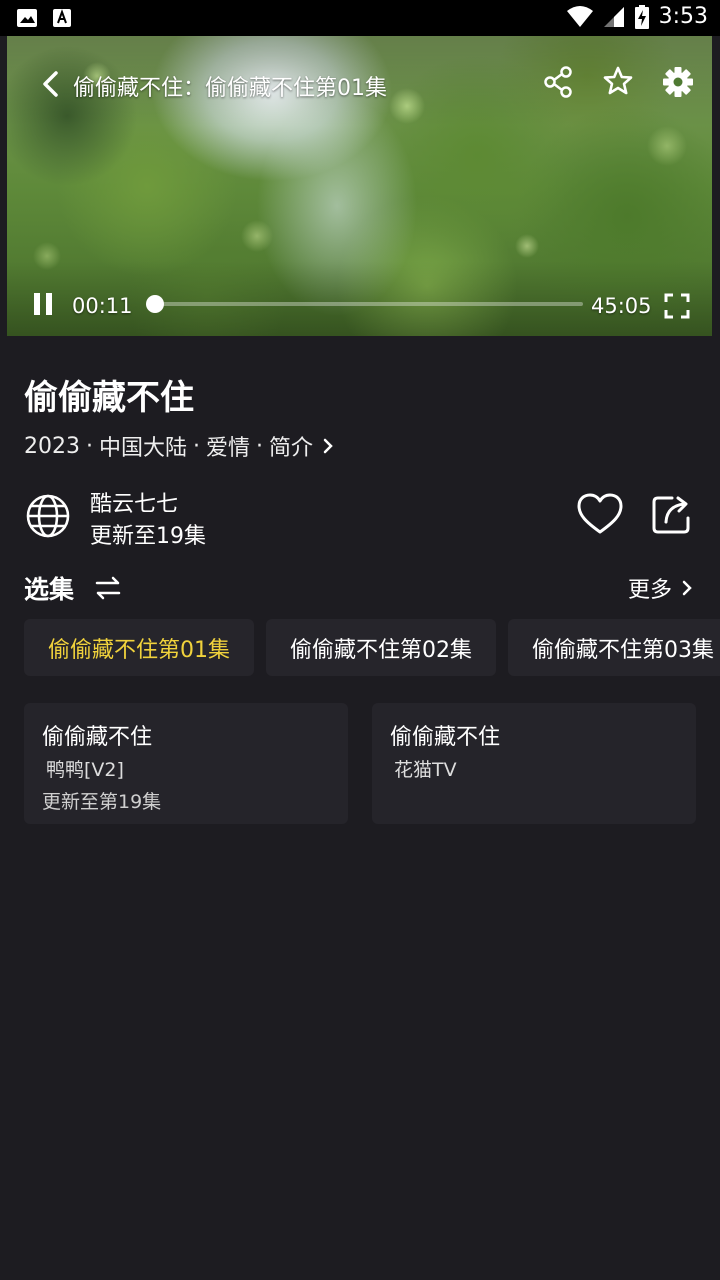 This screenshot has height=1280, width=720. I want to click on source-selector: 酷云七七 更新至19集, so click(360, 517).